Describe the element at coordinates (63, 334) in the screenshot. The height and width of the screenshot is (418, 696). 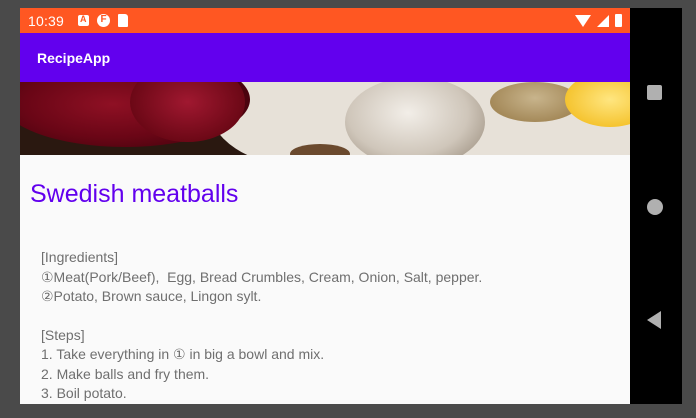
I see `steps-header: [Steps]` at that location.